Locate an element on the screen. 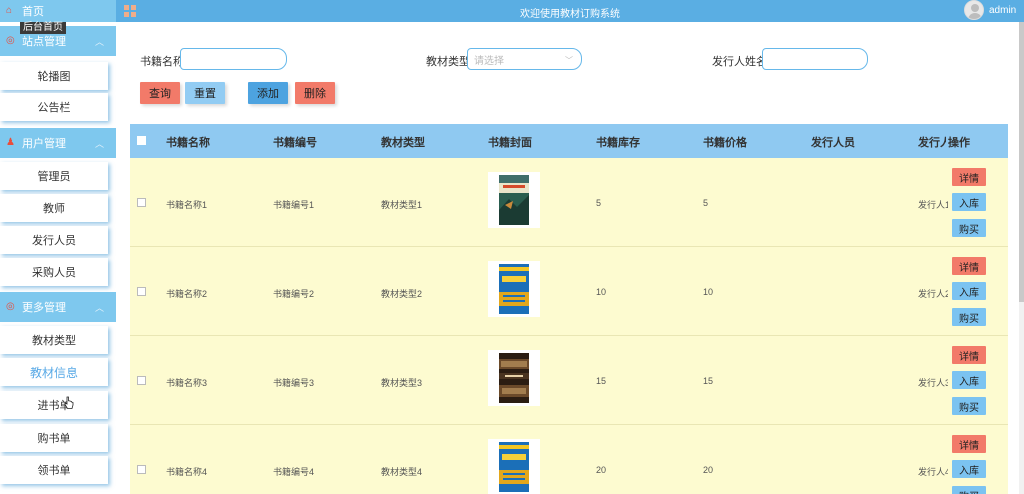  avatar is located at coordinates (974, 10).